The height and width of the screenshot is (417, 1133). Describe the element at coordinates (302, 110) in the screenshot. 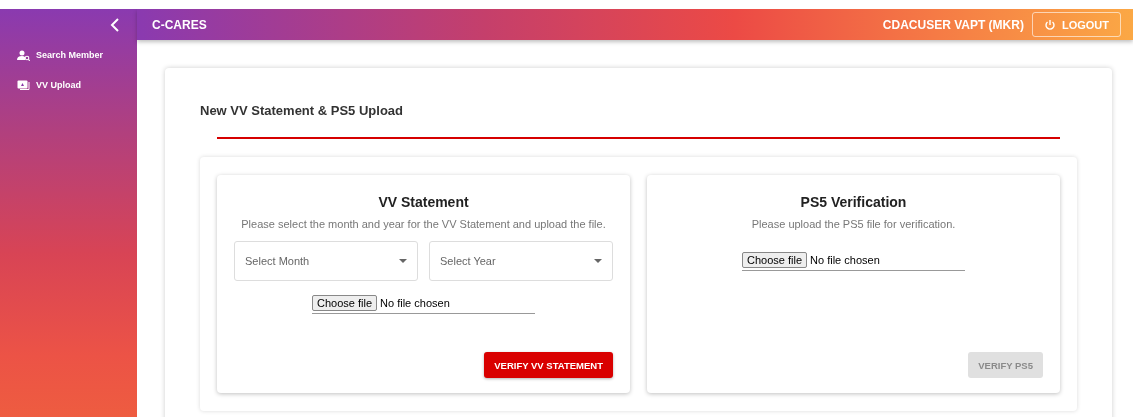

I see `page-title: New VV Statement & PS5 Upload` at that location.